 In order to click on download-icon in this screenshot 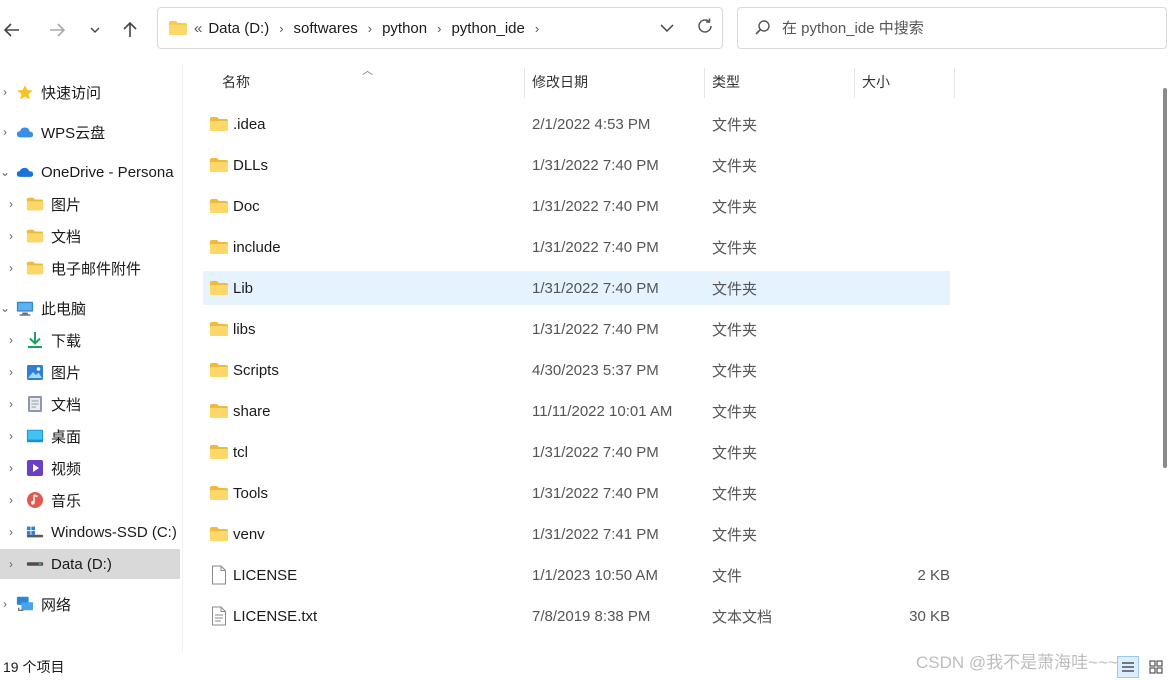, I will do `click(35, 340)`.